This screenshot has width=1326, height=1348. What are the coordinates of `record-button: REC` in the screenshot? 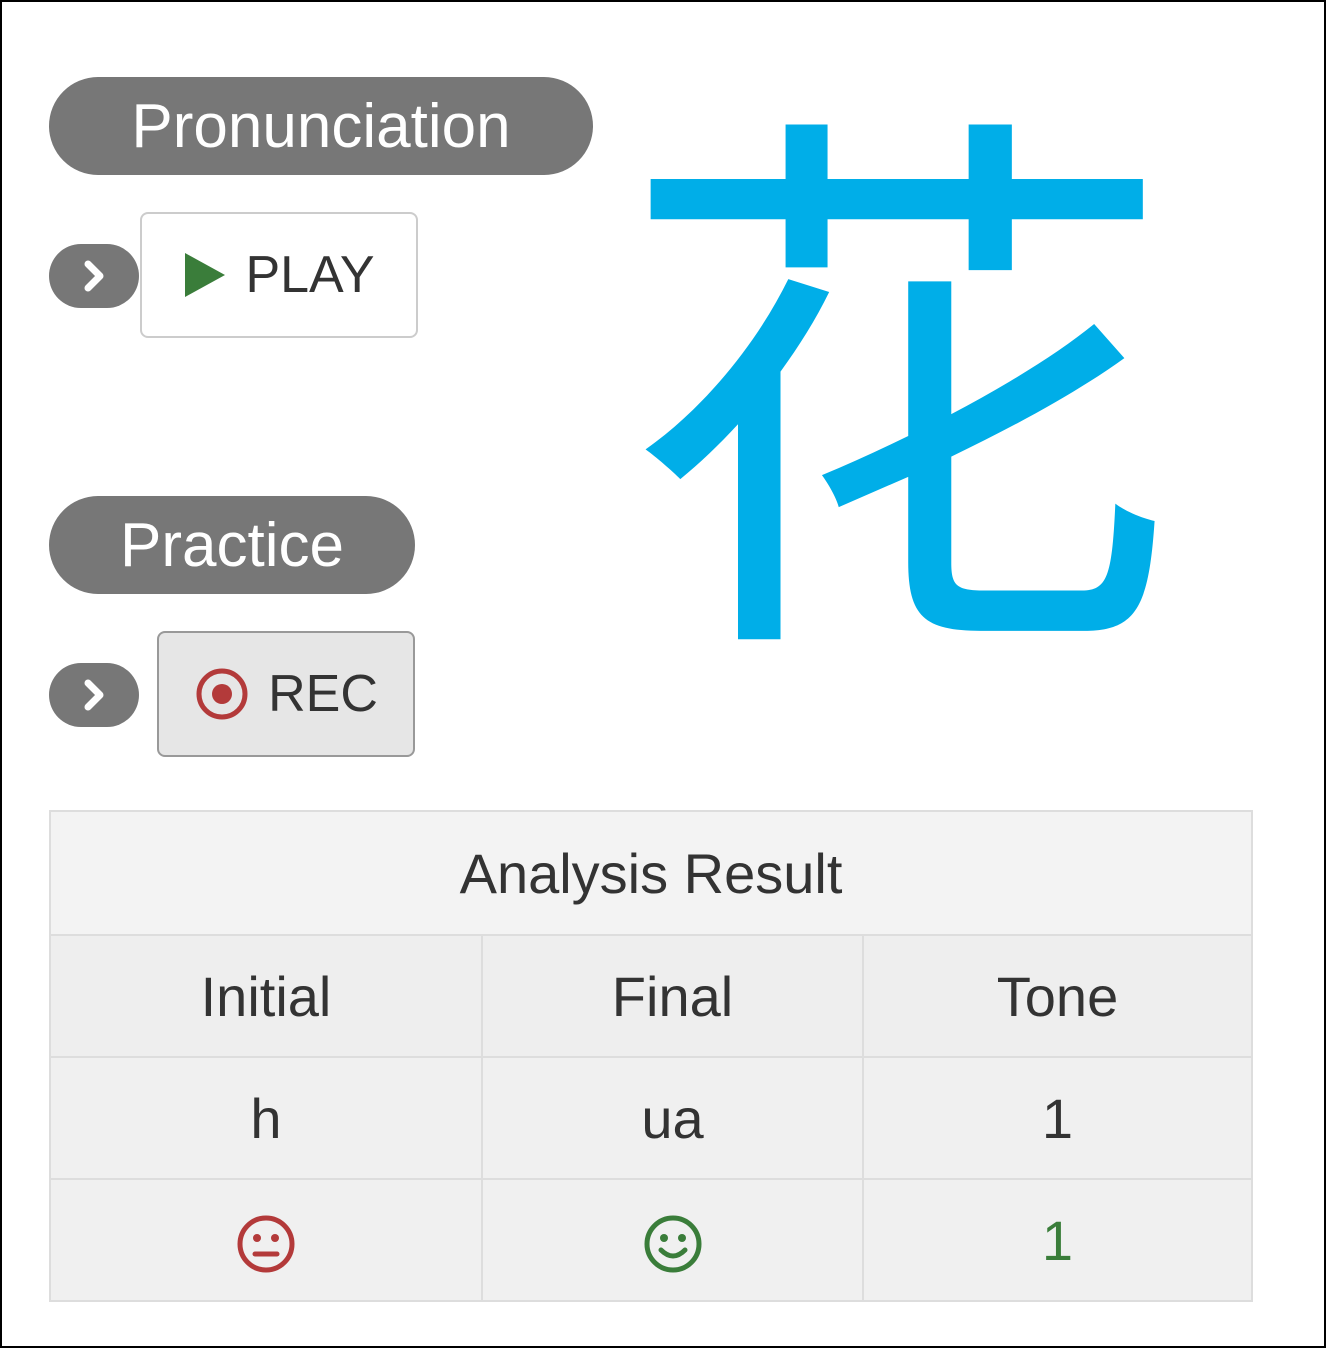 It's located at (286, 694).